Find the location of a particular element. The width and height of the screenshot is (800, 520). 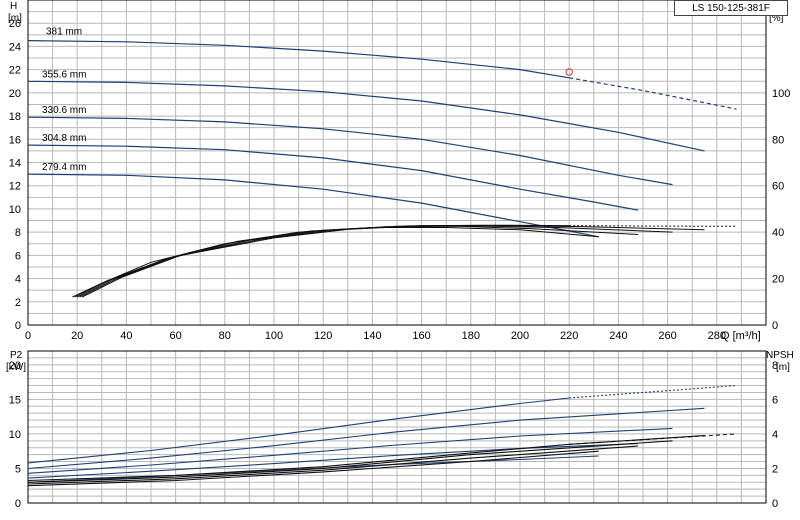

top-x-tick: 40 is located at coordinates (126, 336).